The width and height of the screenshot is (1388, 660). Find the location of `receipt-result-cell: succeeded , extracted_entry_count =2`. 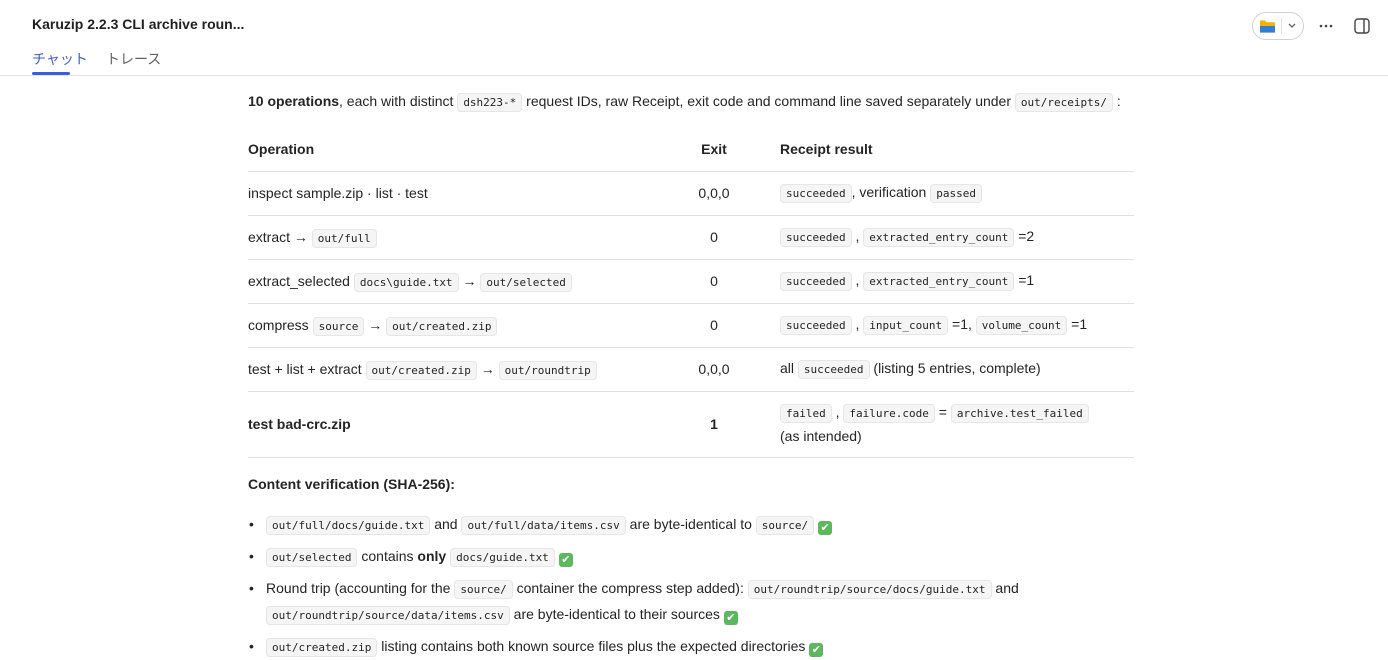

receipt-result-cell: succeeded , extracted_entry_count =2 is located at coordinates (957, 237).